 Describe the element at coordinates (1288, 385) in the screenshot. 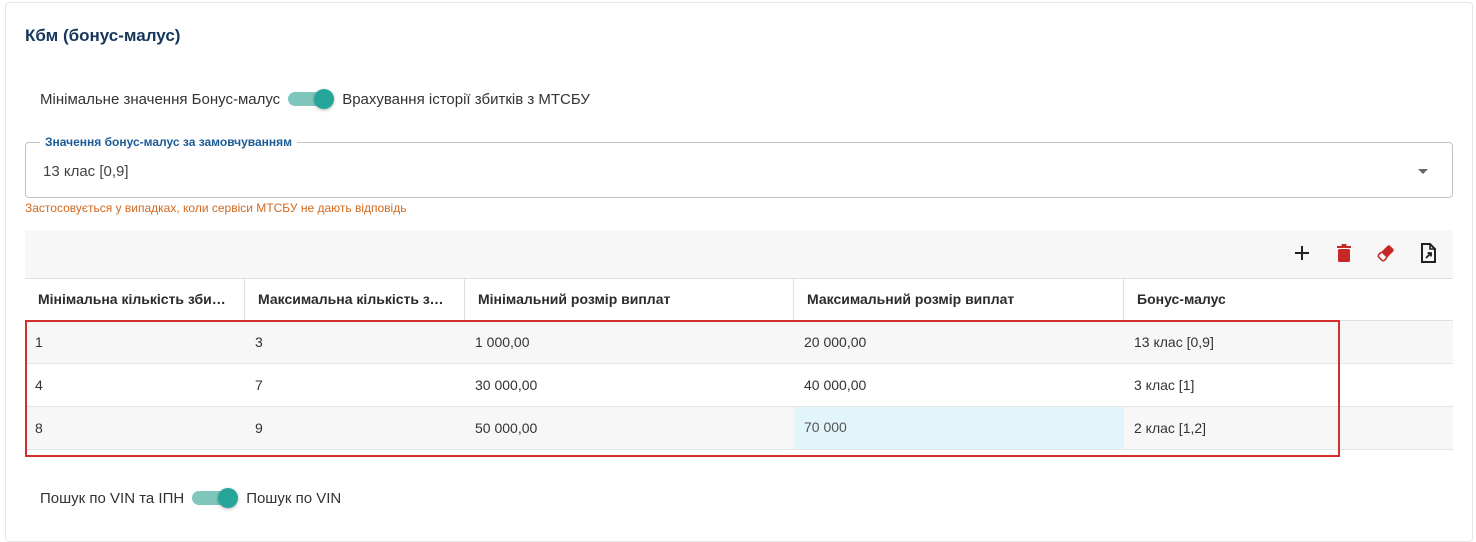

I see `table-cell: 3 клас [1]` at that location.